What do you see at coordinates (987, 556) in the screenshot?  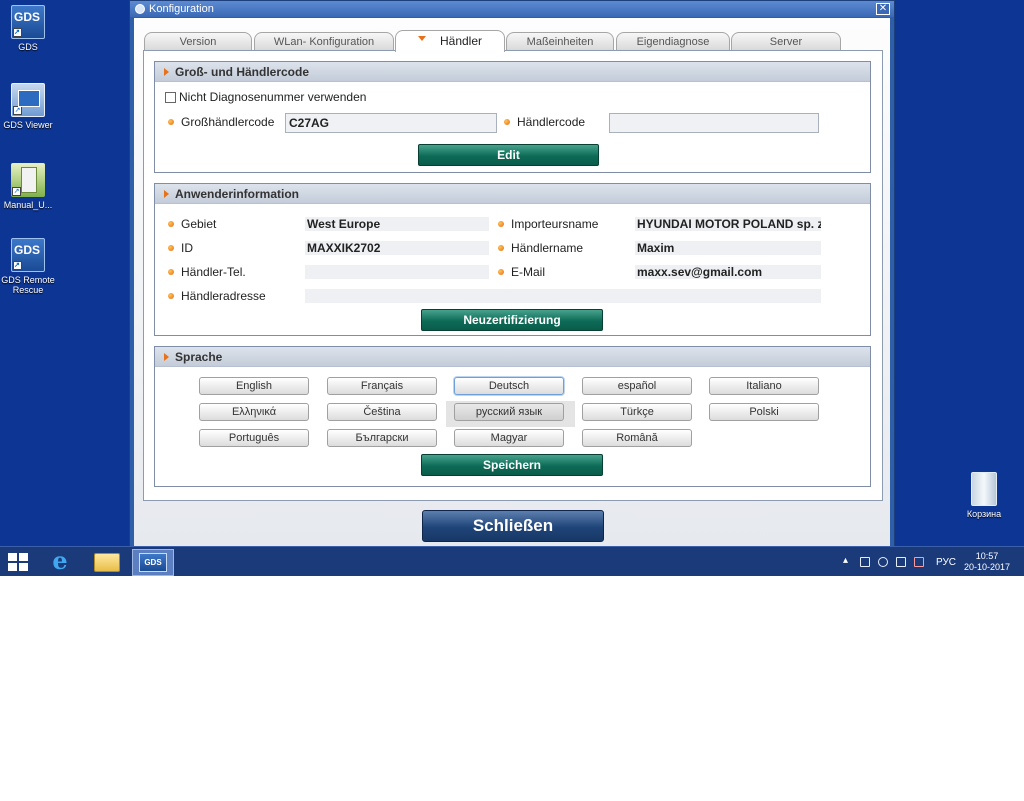 I see `clock-time: 10:57` at bounding box center [987, 556].